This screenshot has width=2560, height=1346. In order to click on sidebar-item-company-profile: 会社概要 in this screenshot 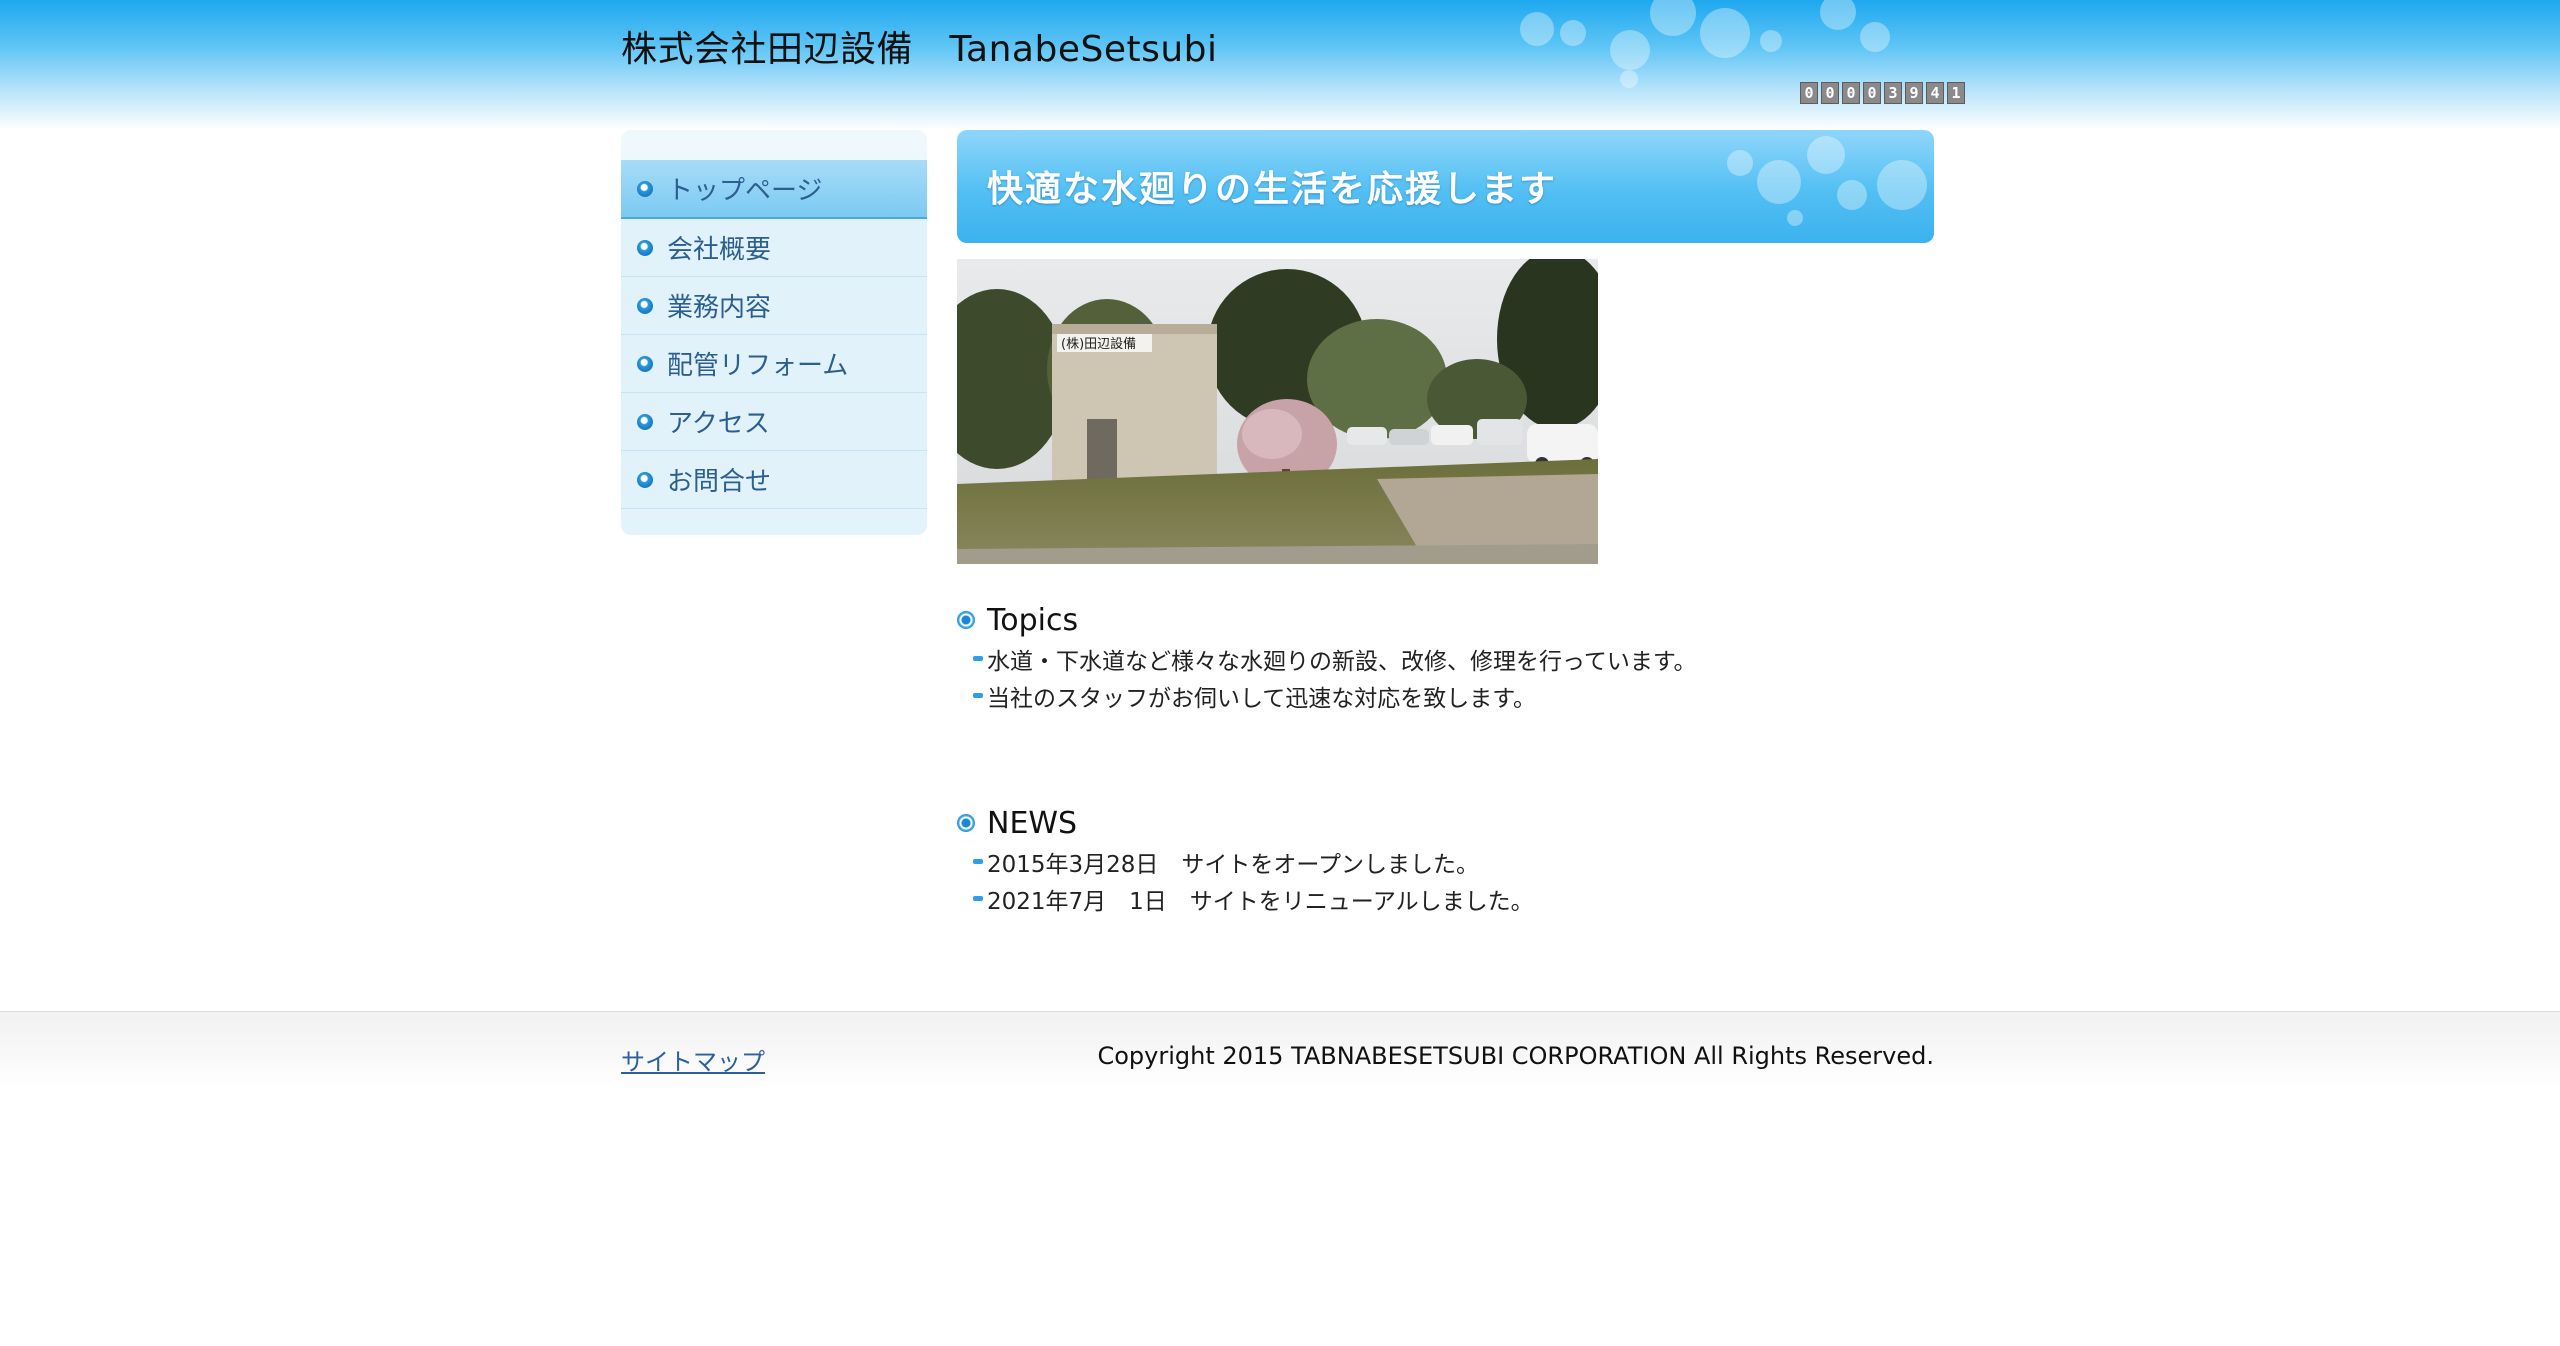, I will do `click(774, 248)`.